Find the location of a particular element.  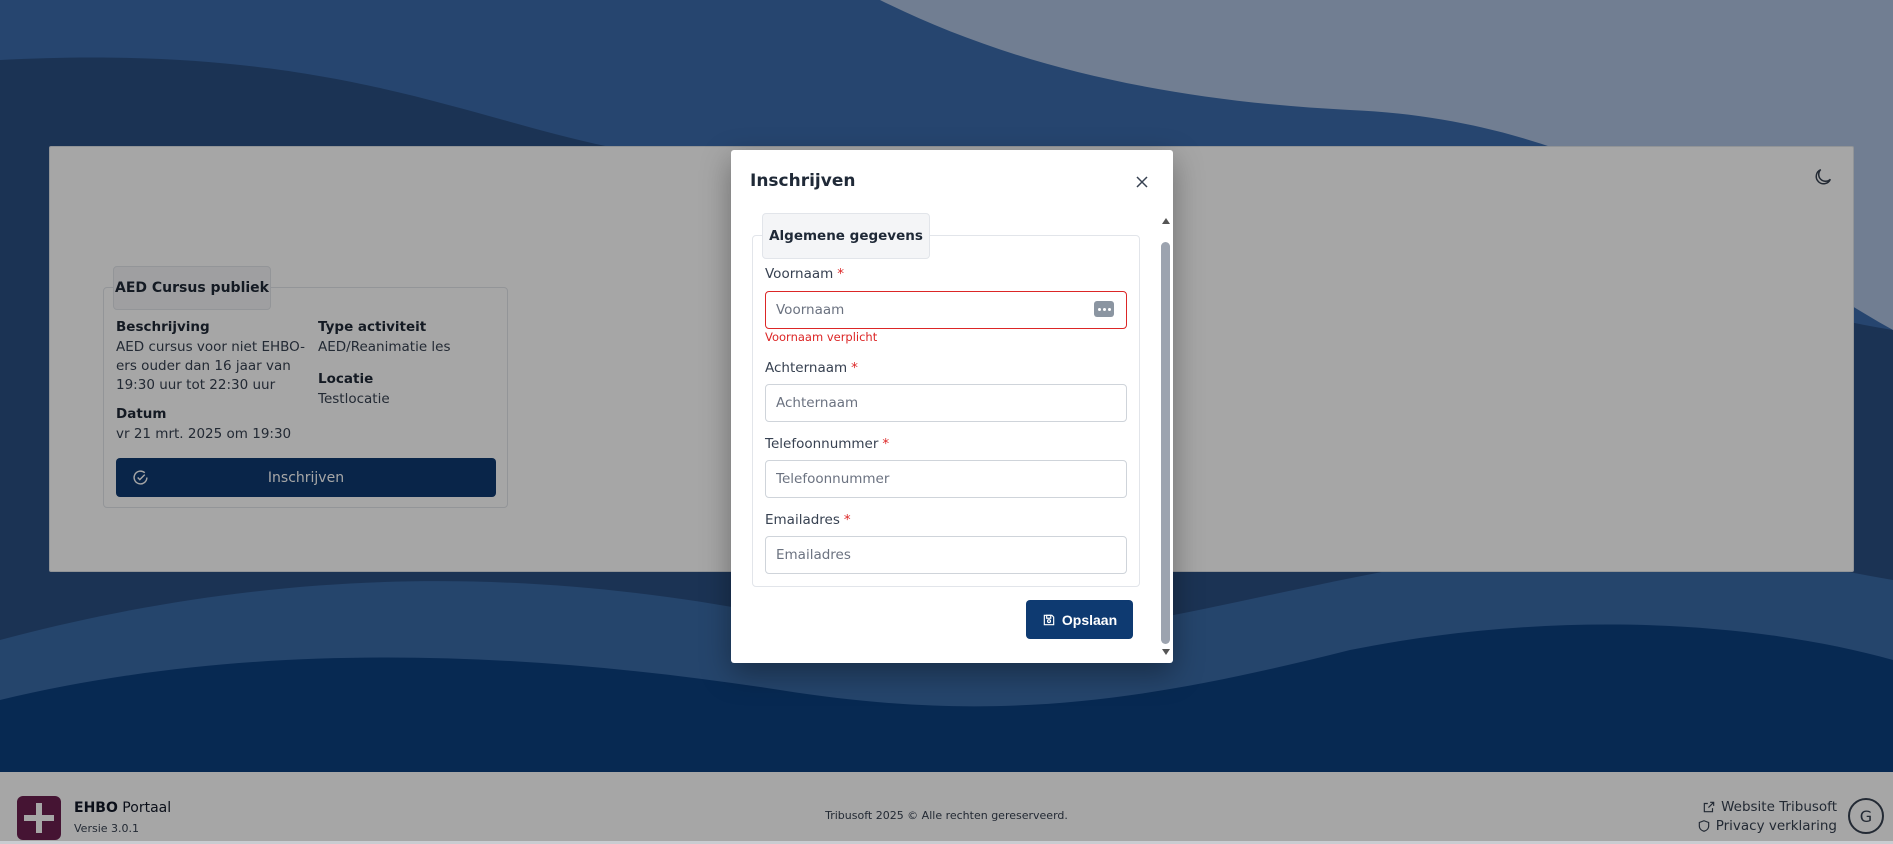

emailadres-label: Emailadres * is located at coordinates (808, 520).